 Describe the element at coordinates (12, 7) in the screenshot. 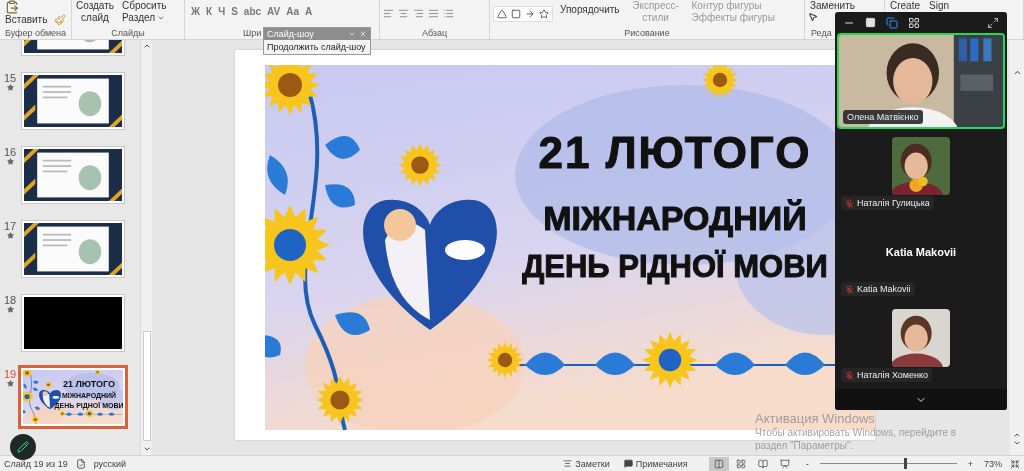

I see `paste-icon` at that location.